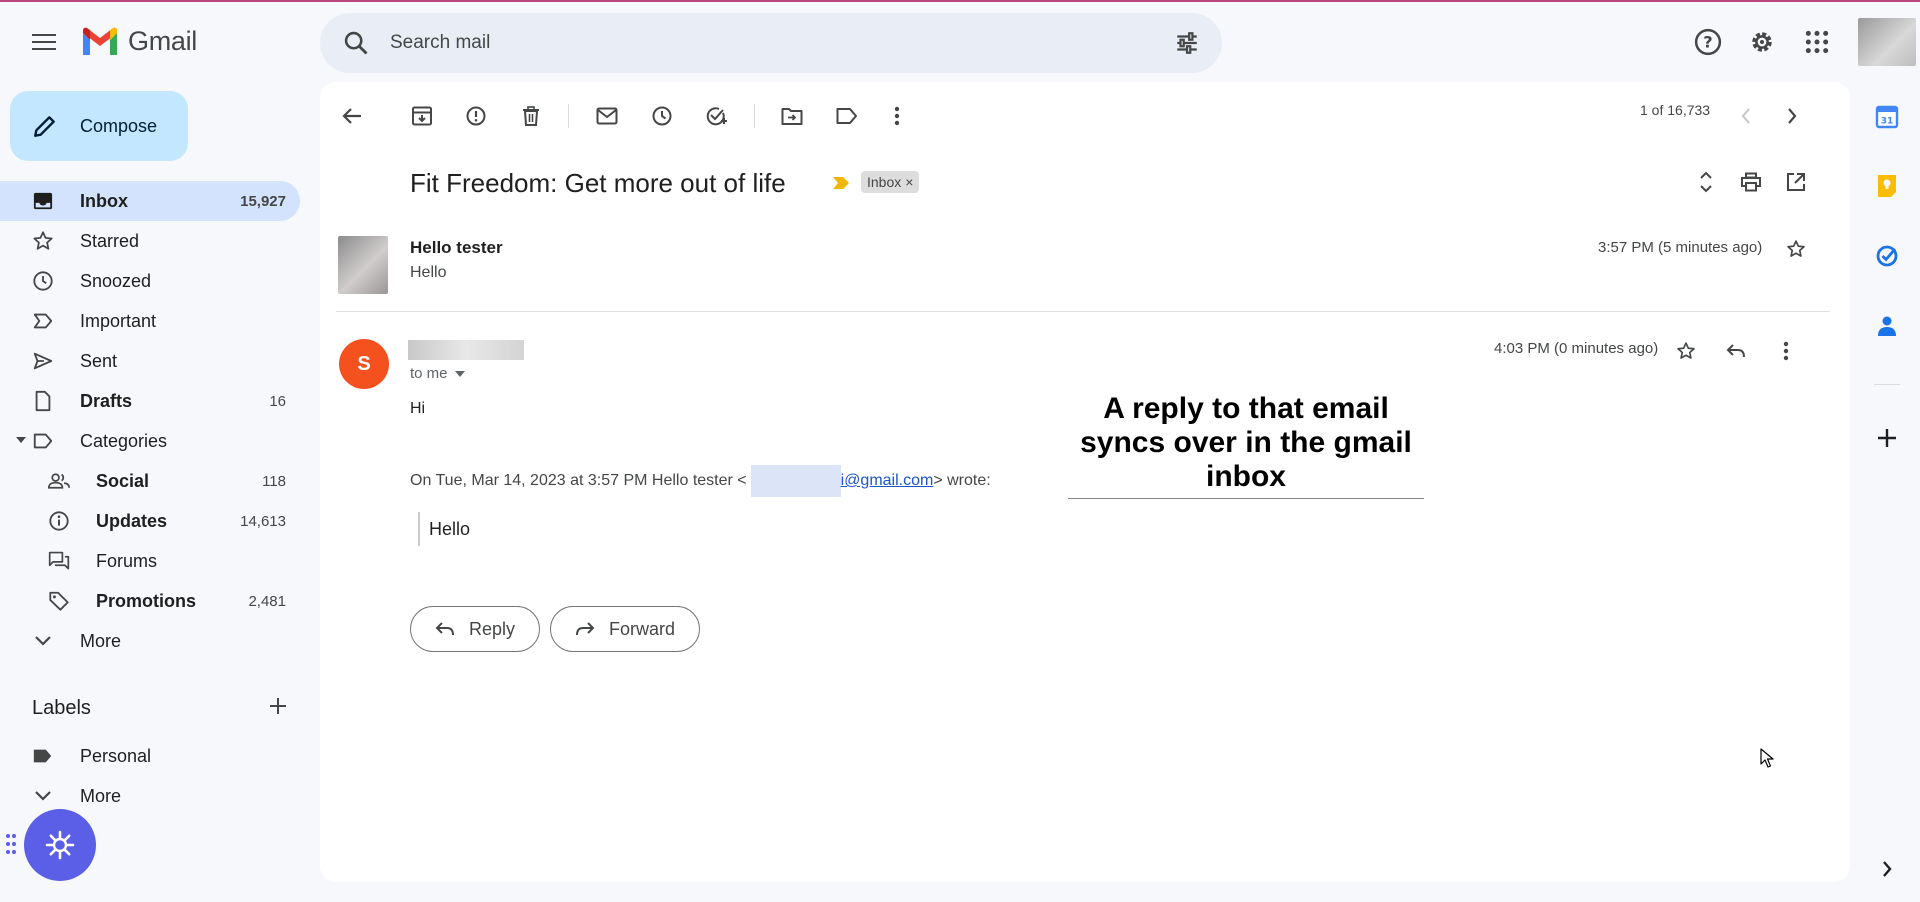  What do you see at coordinates (150, 281) in the screenshot?
I see `sidebar-item-snoozed: Snoozed` at bounding box center [150, 281].